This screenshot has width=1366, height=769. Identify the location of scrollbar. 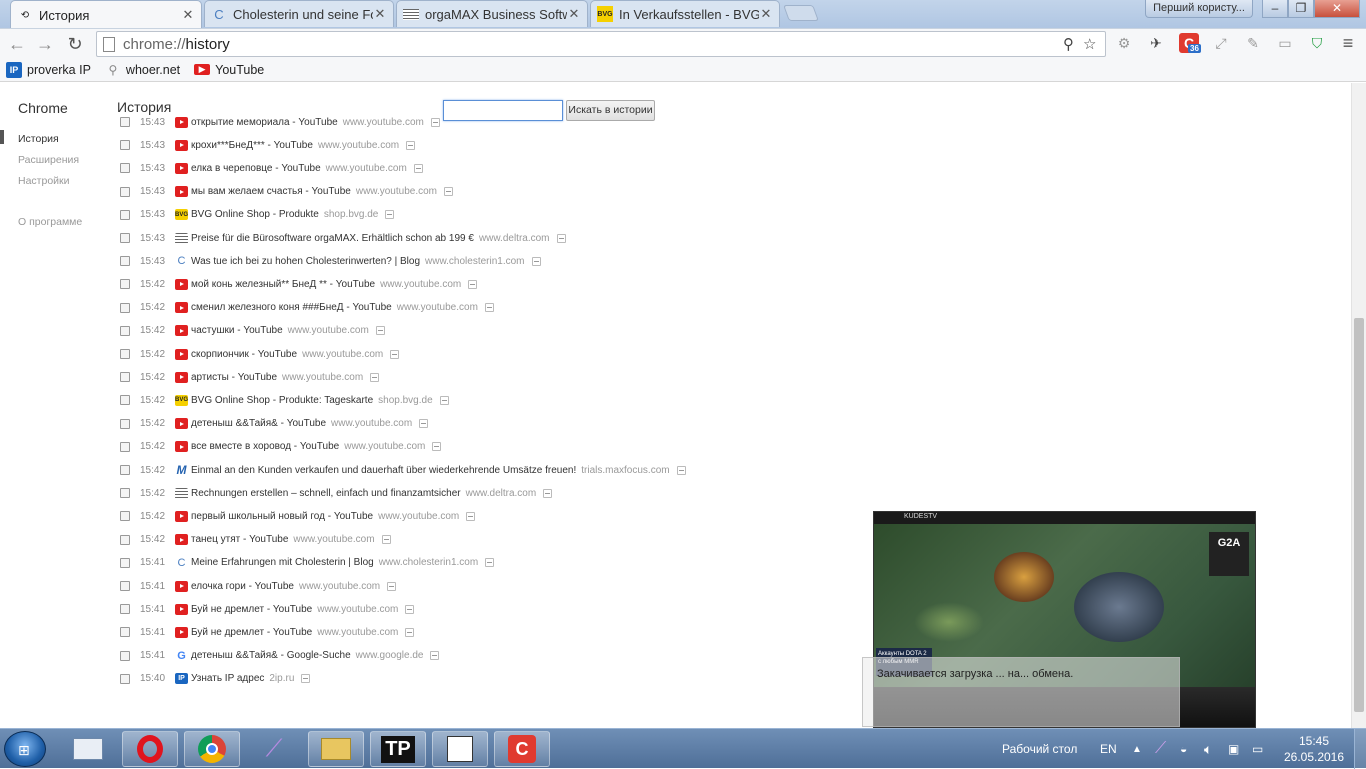
(1358, 405).